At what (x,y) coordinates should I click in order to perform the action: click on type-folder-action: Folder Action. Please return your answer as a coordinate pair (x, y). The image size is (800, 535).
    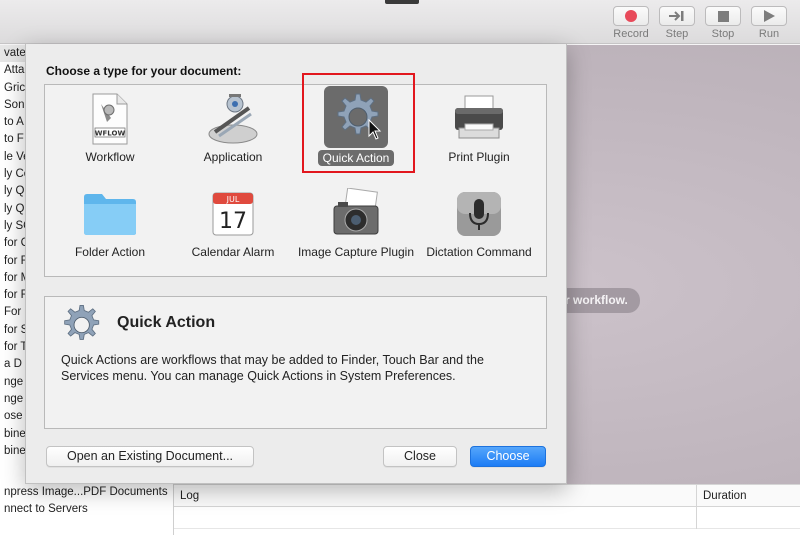
    Looking at the image, I should click on (110, 222).